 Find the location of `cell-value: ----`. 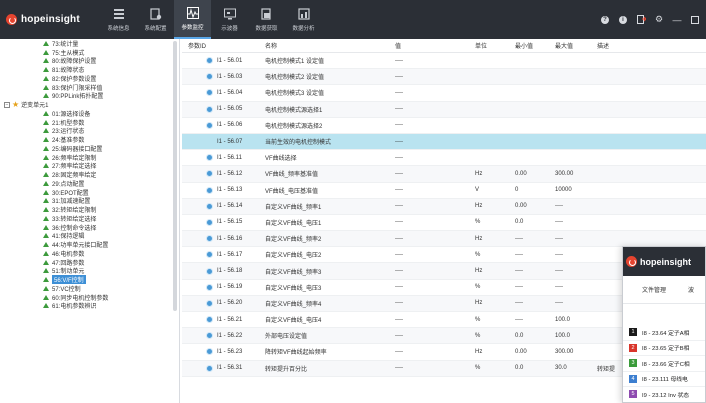

cell-value: ---- is located at coordinates (399, 141).